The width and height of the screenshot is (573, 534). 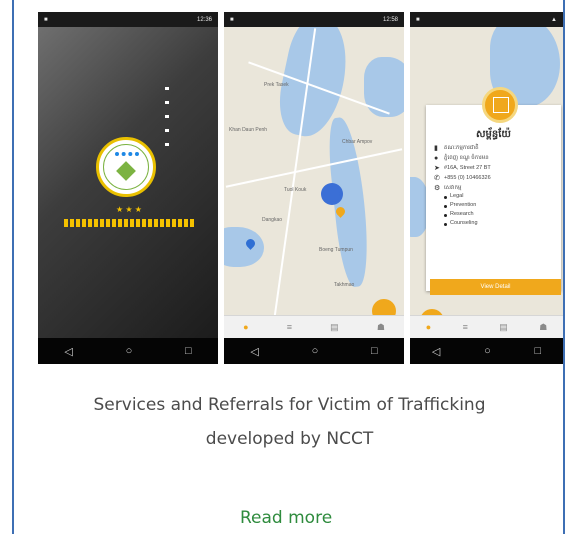 What do you see at coordinates (126, 167) in the screenshot?
I see `ncct-logo` at bounding box center [126, 167].